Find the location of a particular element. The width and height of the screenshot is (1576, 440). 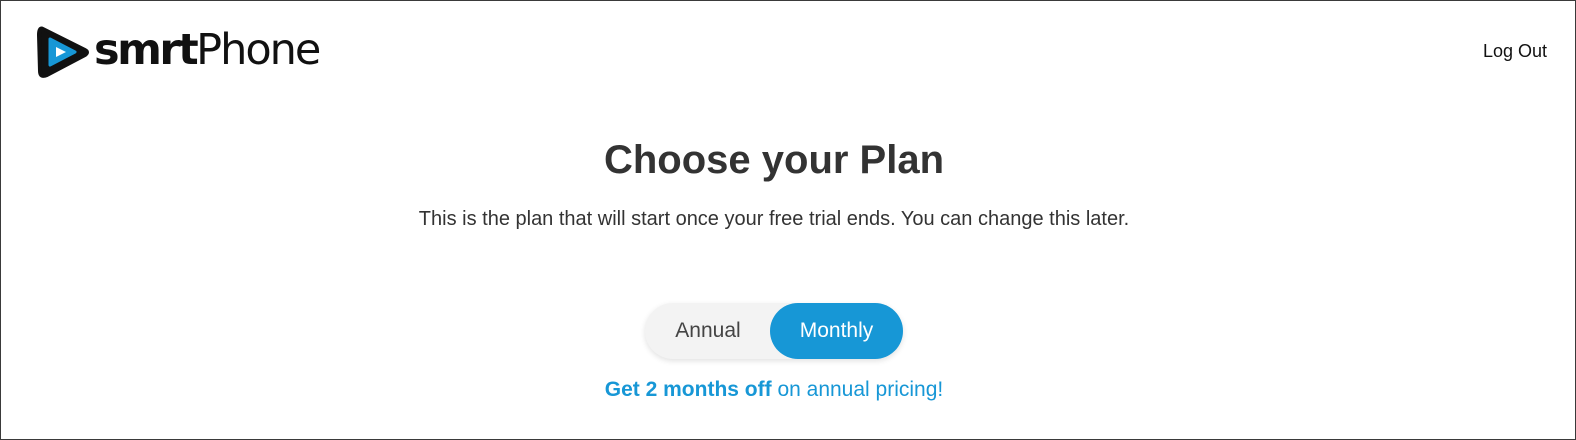

logo-wordmark: smrtPhone is located at coordinates (207, 50).